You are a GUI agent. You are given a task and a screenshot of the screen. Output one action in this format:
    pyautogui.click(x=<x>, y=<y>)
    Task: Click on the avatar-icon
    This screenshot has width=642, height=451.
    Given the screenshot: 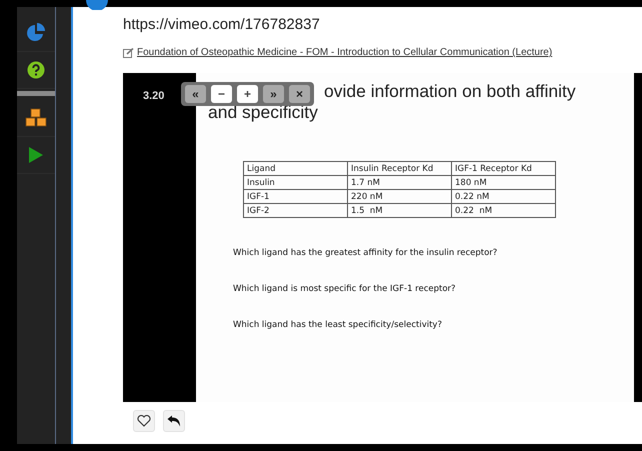 What is the action you would take?
    pyautogui.click(x=97, y=5)
    